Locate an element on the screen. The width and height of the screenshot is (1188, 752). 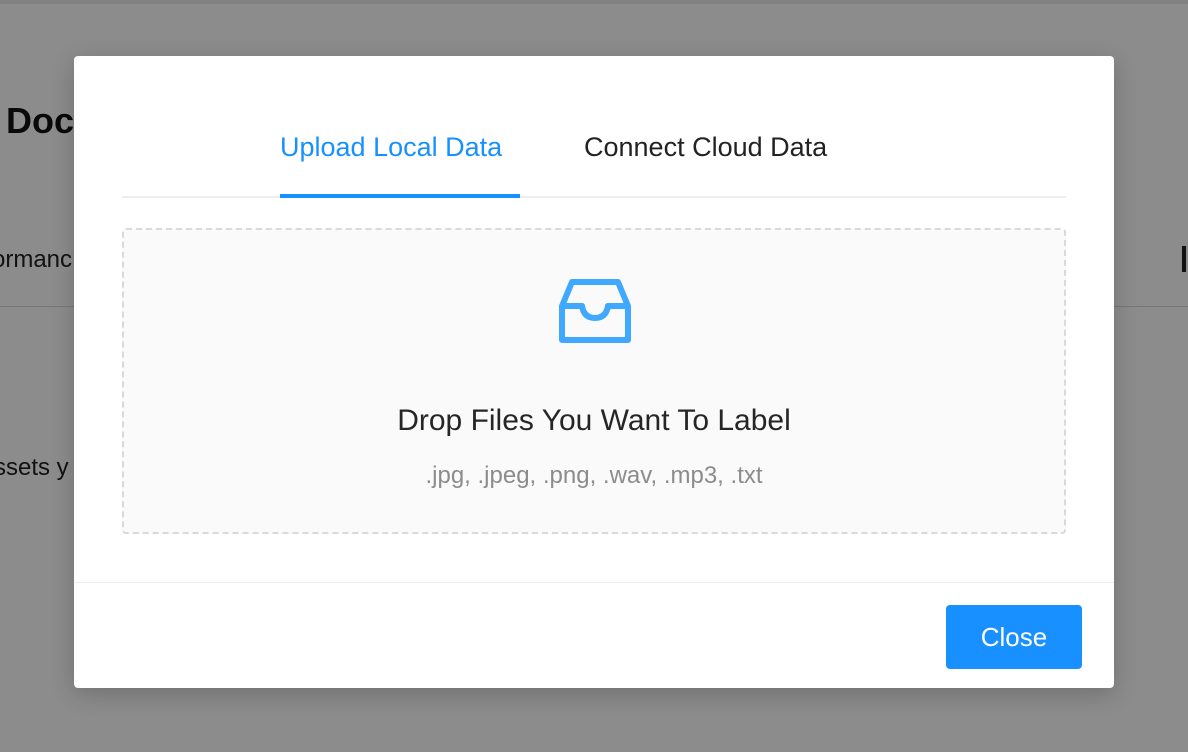
close-button: Close is located at coordinates (1014, 637).